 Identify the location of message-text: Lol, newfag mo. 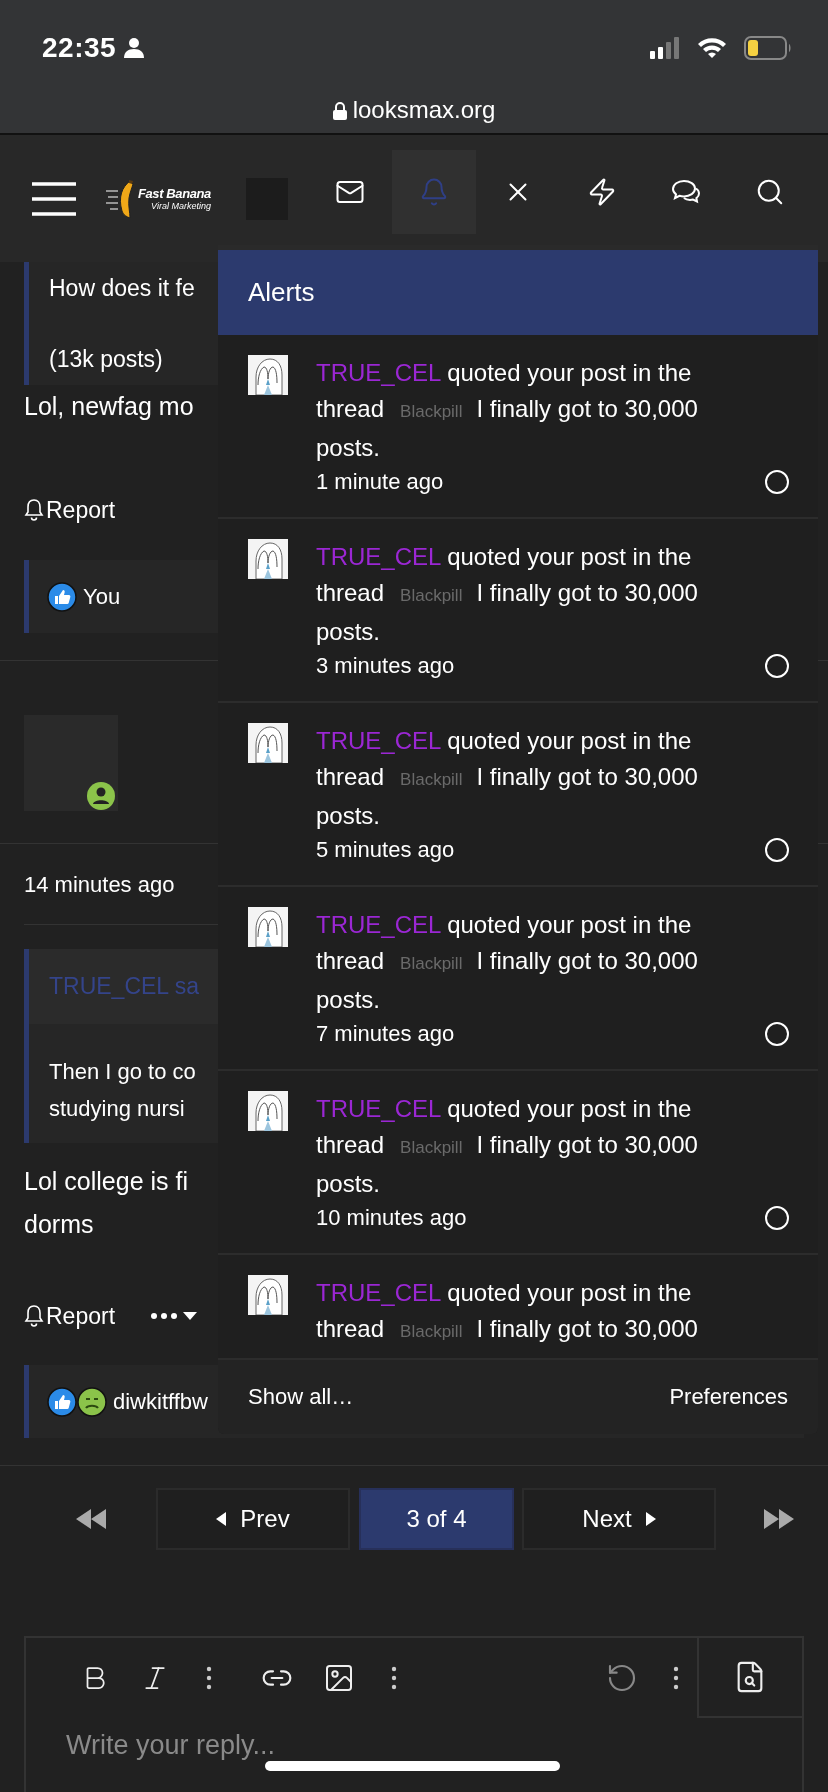
(109, 406).